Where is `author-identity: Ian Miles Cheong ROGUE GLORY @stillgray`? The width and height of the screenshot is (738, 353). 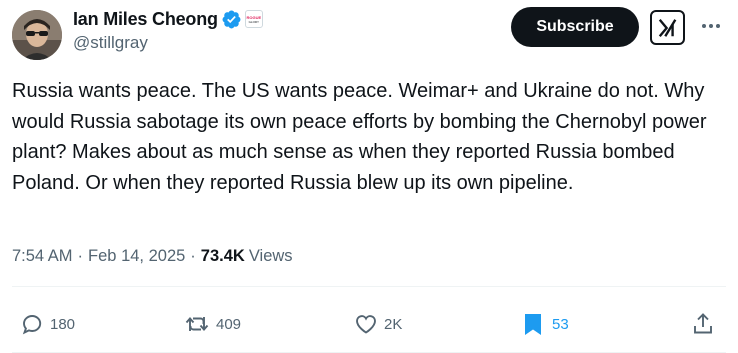 author-identity: Ian Miles Cheong ROGUE GLORY @stillgray is located at coordinates (168, 30).